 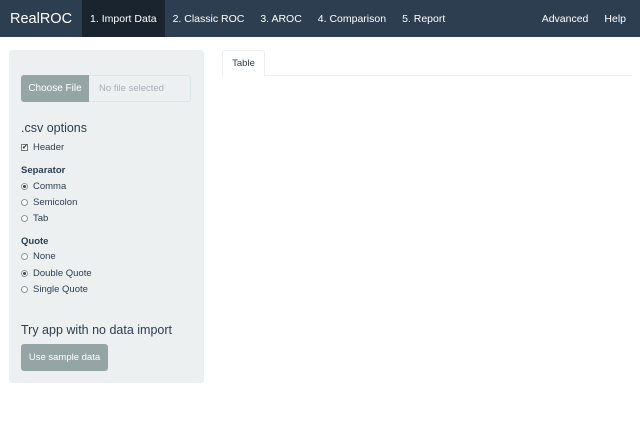 I want to click on use-sample-data-button: Use sample data, so click(x=64, y=357).